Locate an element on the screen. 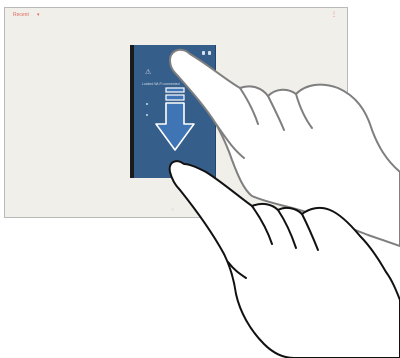 This screenshot has width=400, height=358. arrow-down-icon is located at coordinates (175, 119).